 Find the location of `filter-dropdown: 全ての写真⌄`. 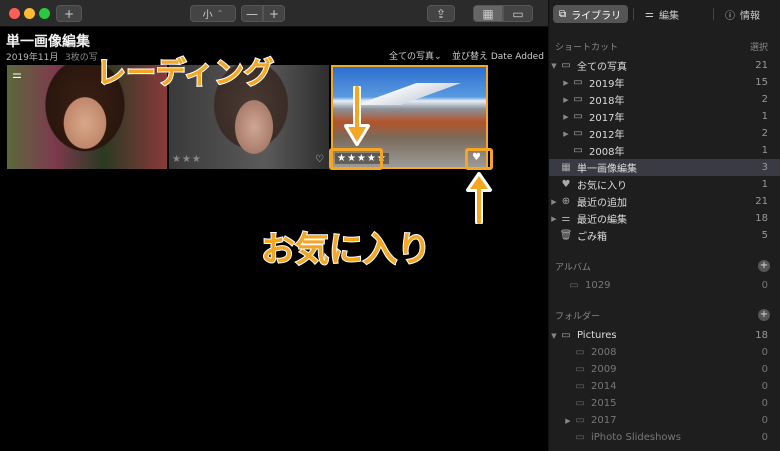

filter-dropdown: 全ての写真⌄ is located at coordinates (415, 55).